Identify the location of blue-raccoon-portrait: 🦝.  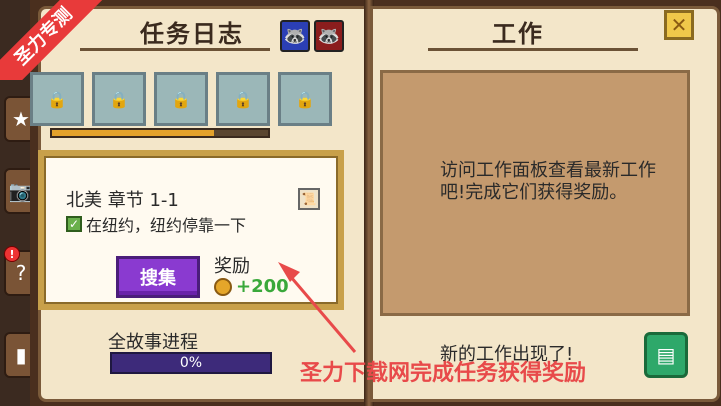
(295, 36).